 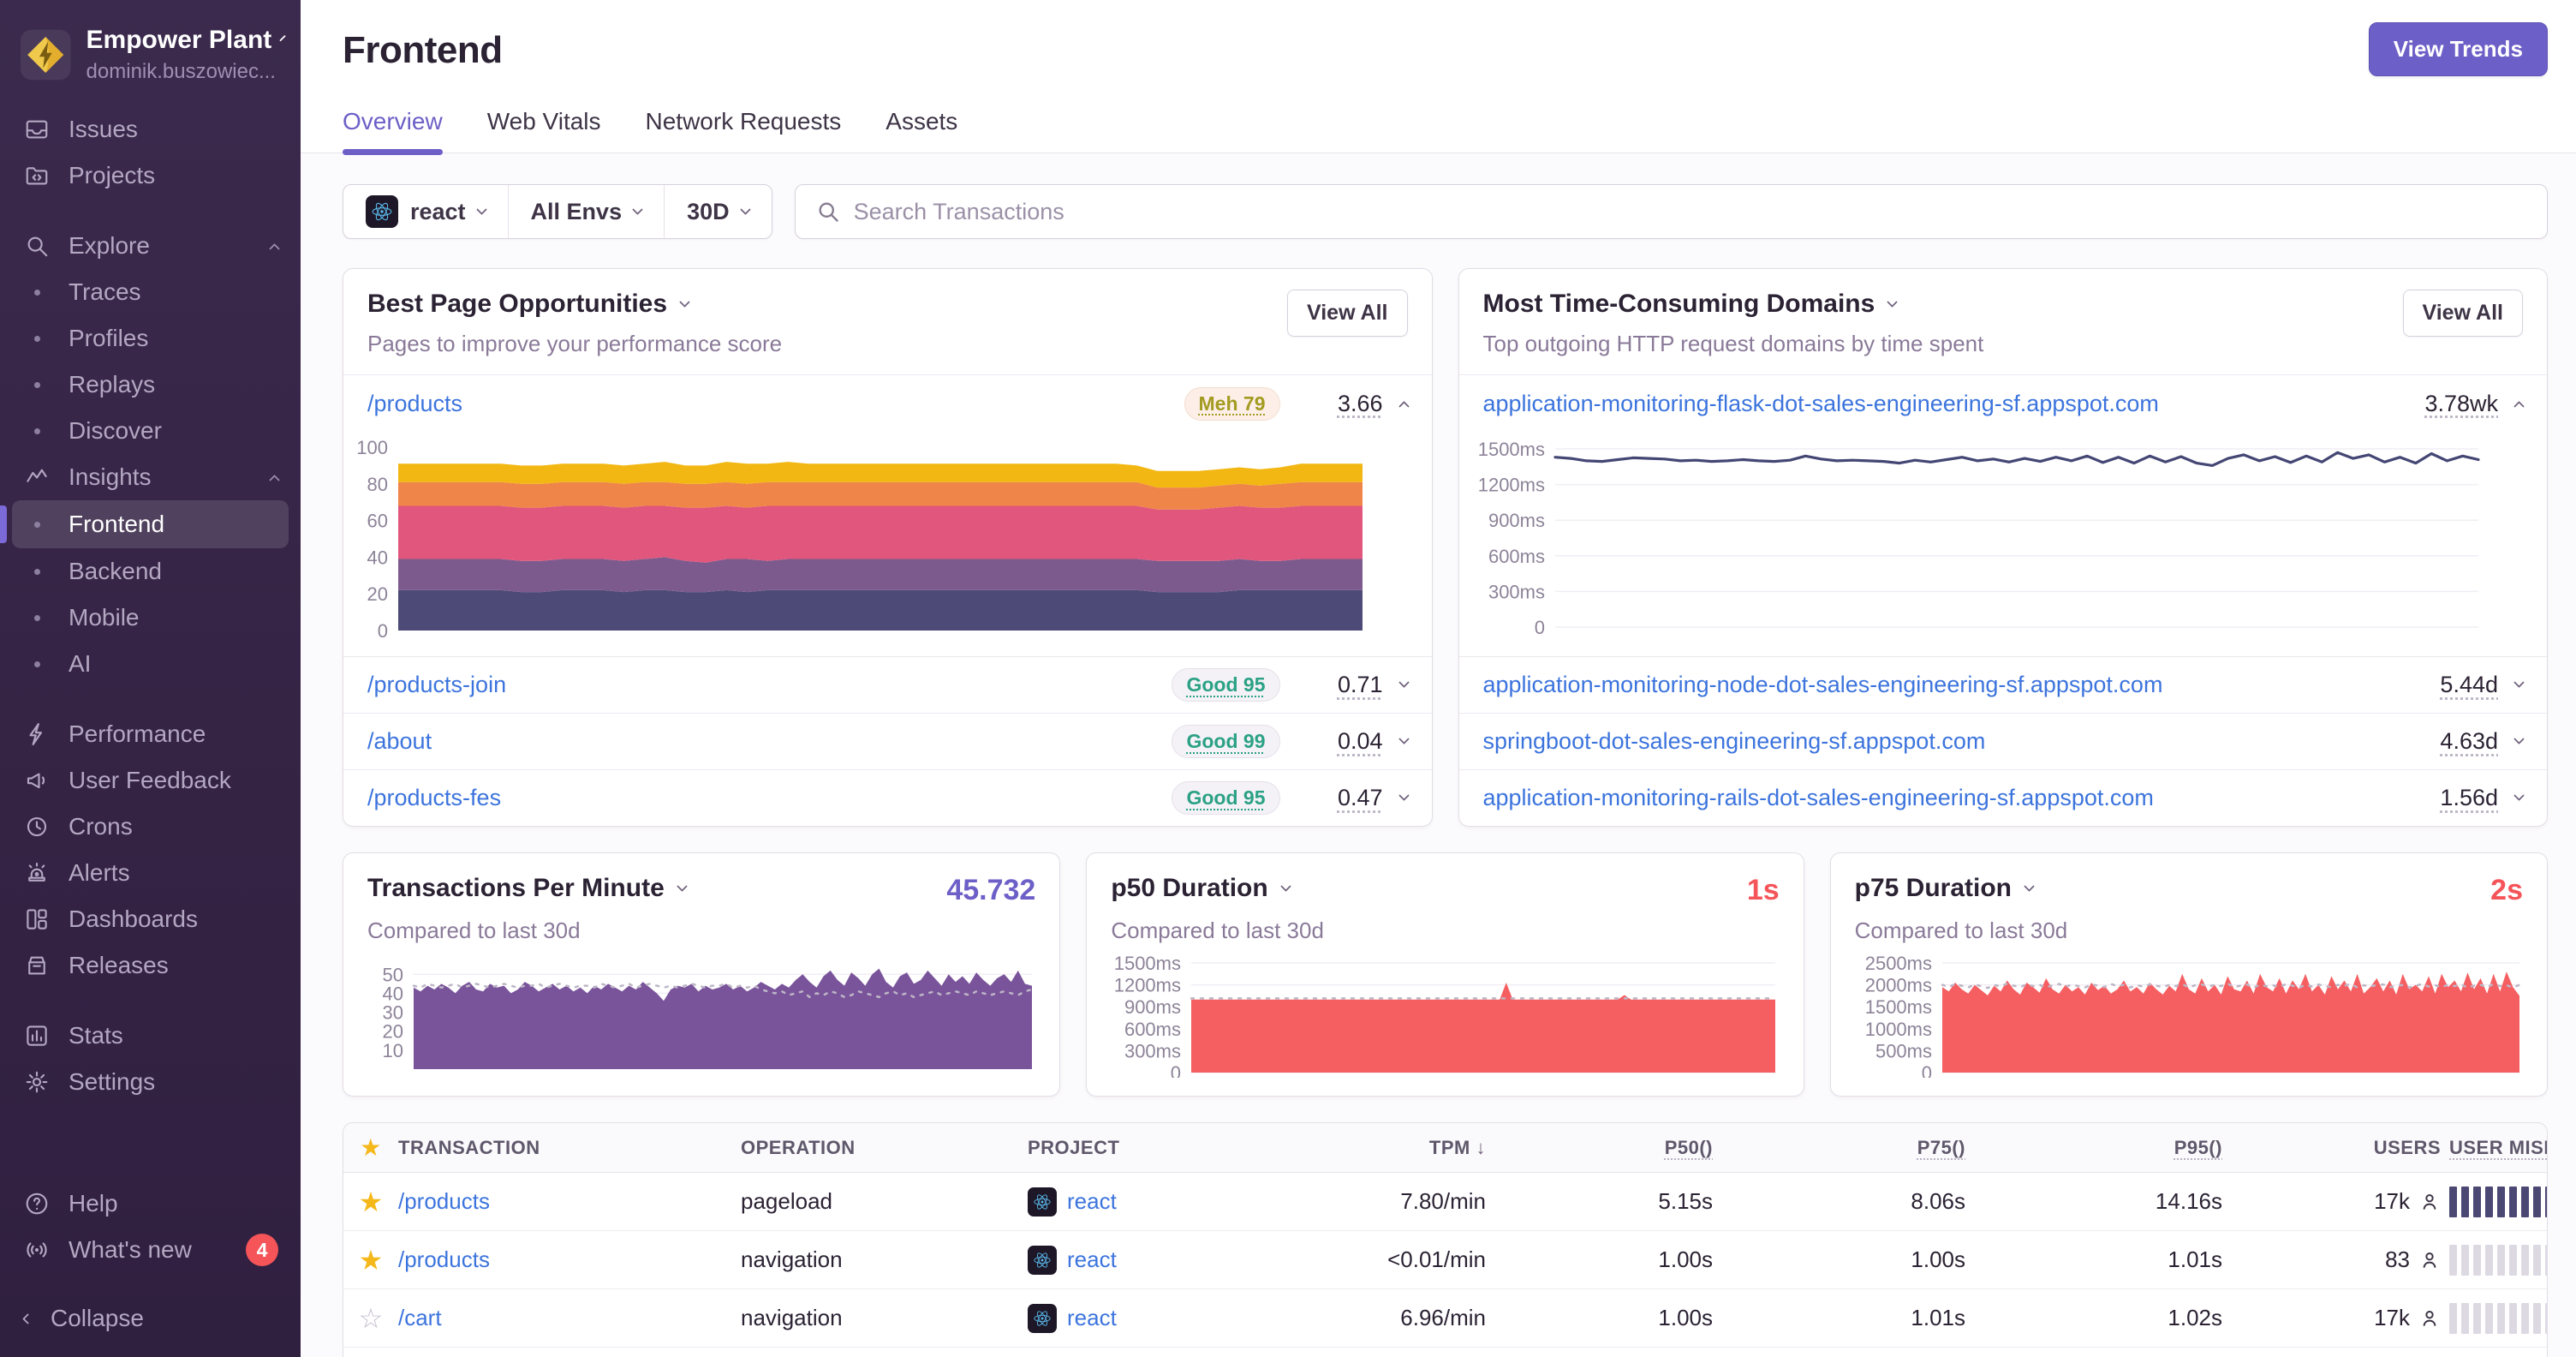 I want to click on view-trends-button: View Trends, so click(x=2458, y=49).